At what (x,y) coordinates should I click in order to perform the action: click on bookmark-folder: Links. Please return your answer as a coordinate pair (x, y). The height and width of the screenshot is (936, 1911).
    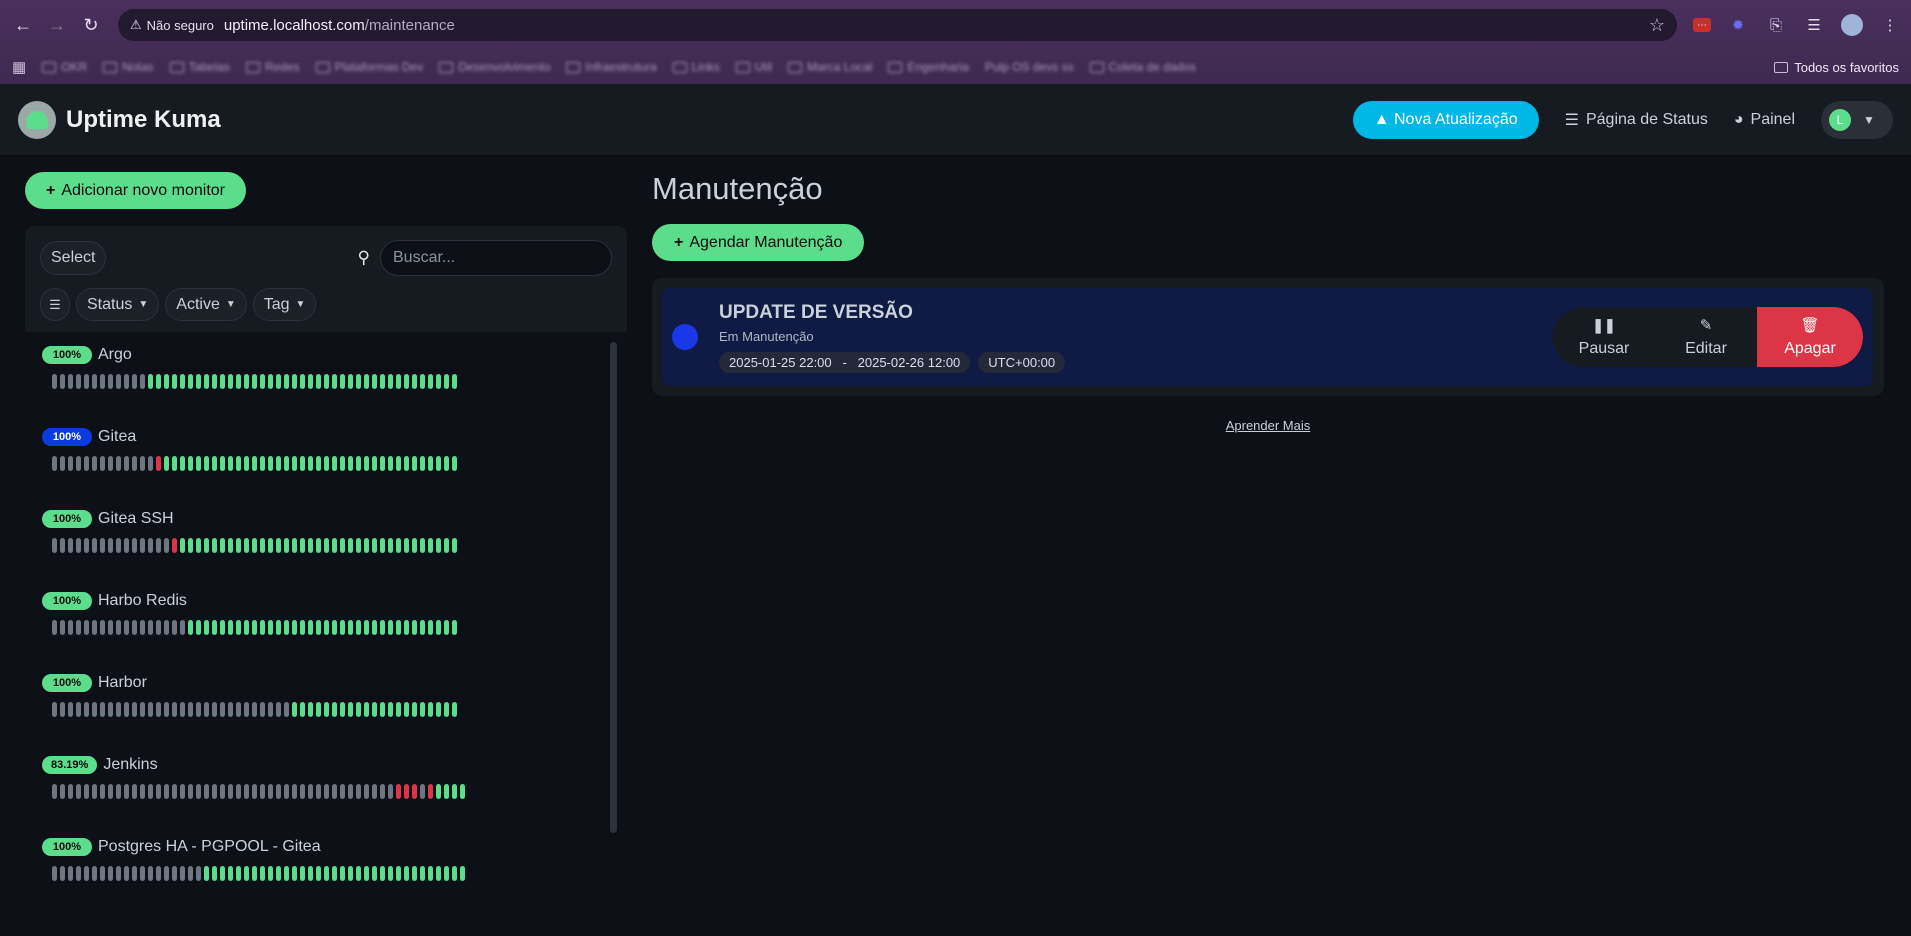
    Looking at the image, I should click on (696, 67).